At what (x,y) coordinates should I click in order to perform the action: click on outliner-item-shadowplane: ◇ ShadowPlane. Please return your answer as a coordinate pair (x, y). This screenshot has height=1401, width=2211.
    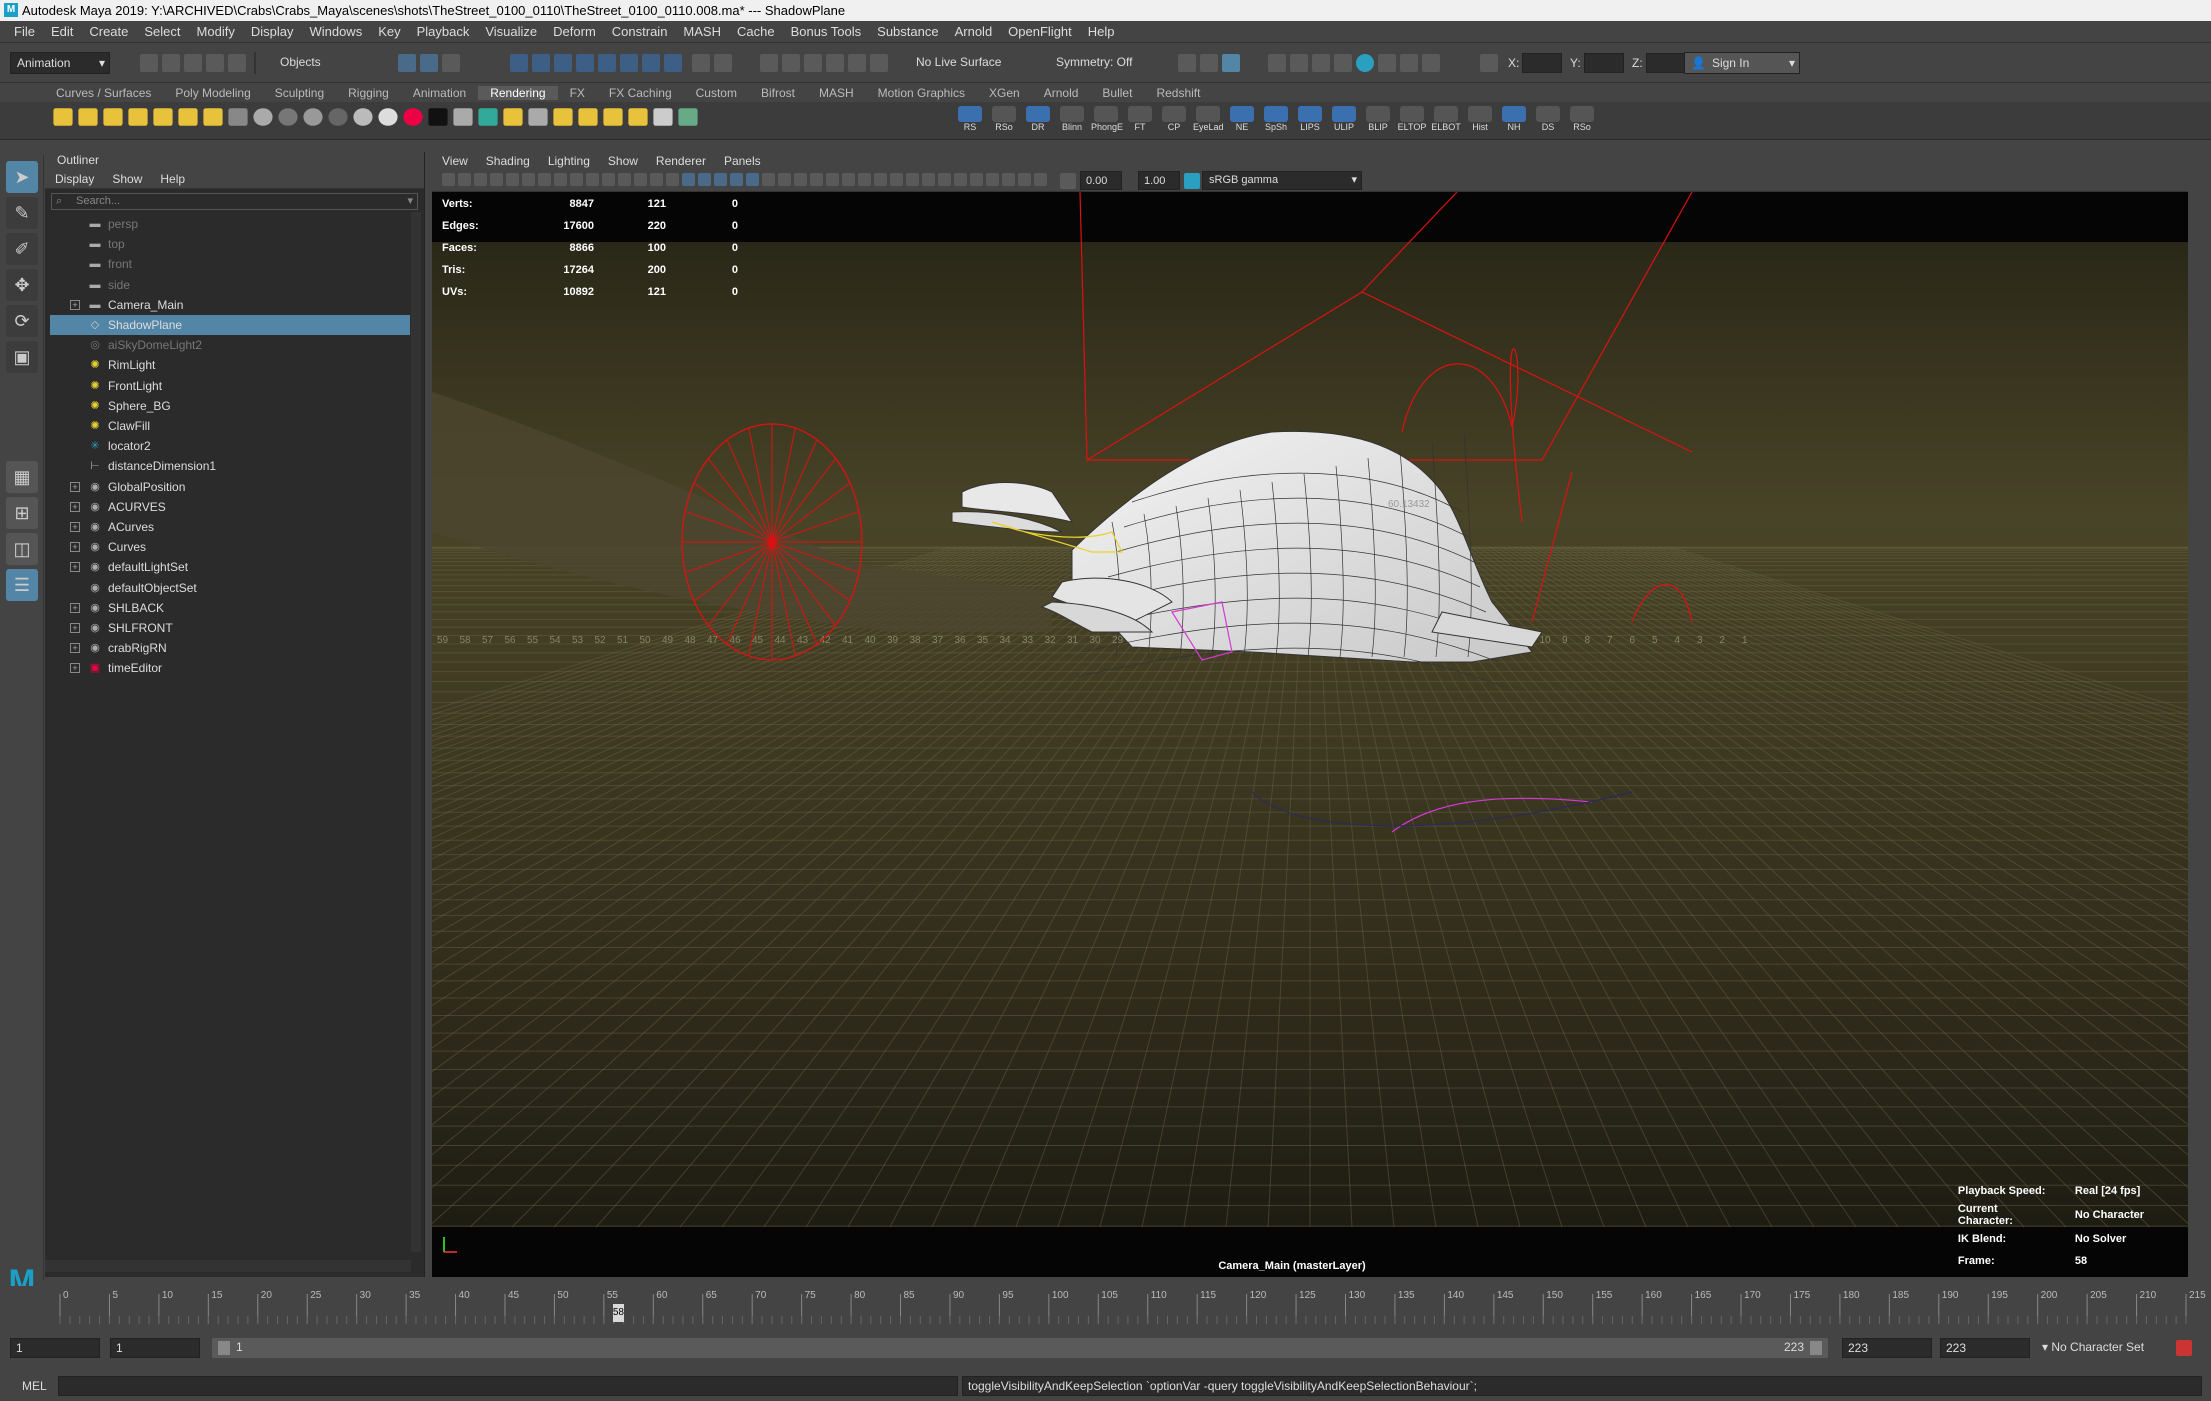
    Looking at the image, I should click on (230, 325).